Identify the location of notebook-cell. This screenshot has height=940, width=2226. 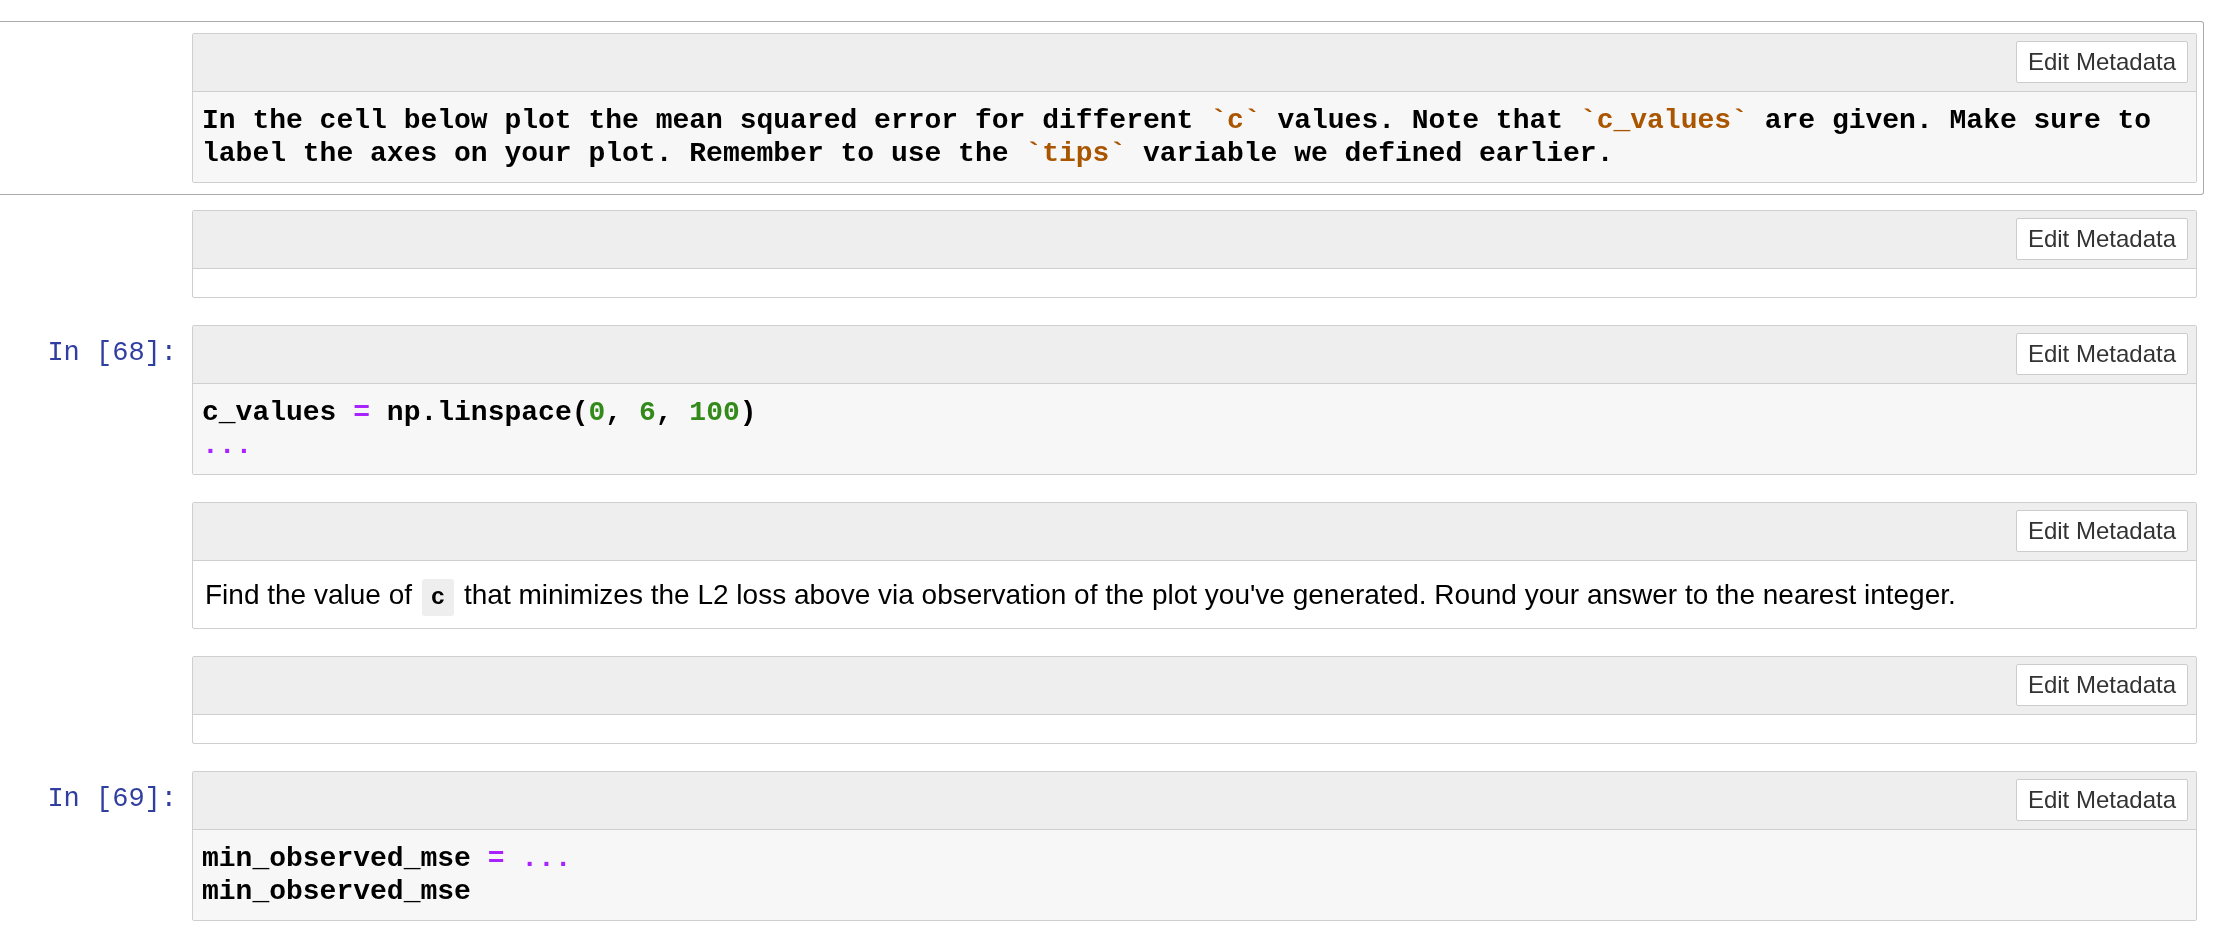
(1194, 108).